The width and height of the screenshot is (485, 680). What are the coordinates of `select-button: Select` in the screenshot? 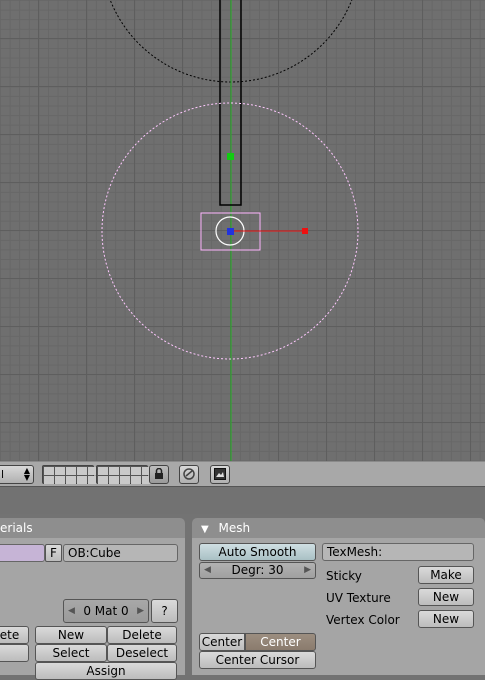 It's located at (71, 653).